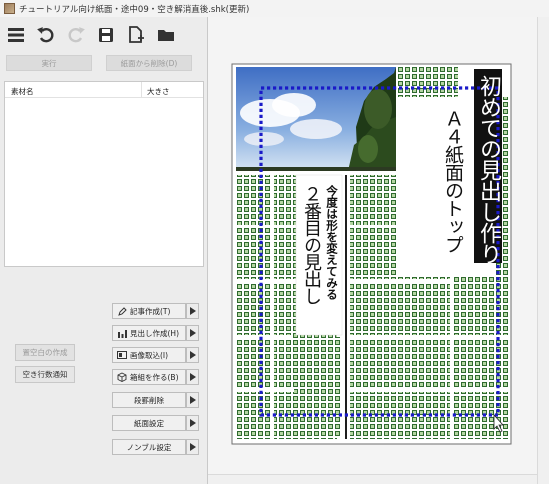  I want to click on create-heading-arrow-icon, so click(192, 333).